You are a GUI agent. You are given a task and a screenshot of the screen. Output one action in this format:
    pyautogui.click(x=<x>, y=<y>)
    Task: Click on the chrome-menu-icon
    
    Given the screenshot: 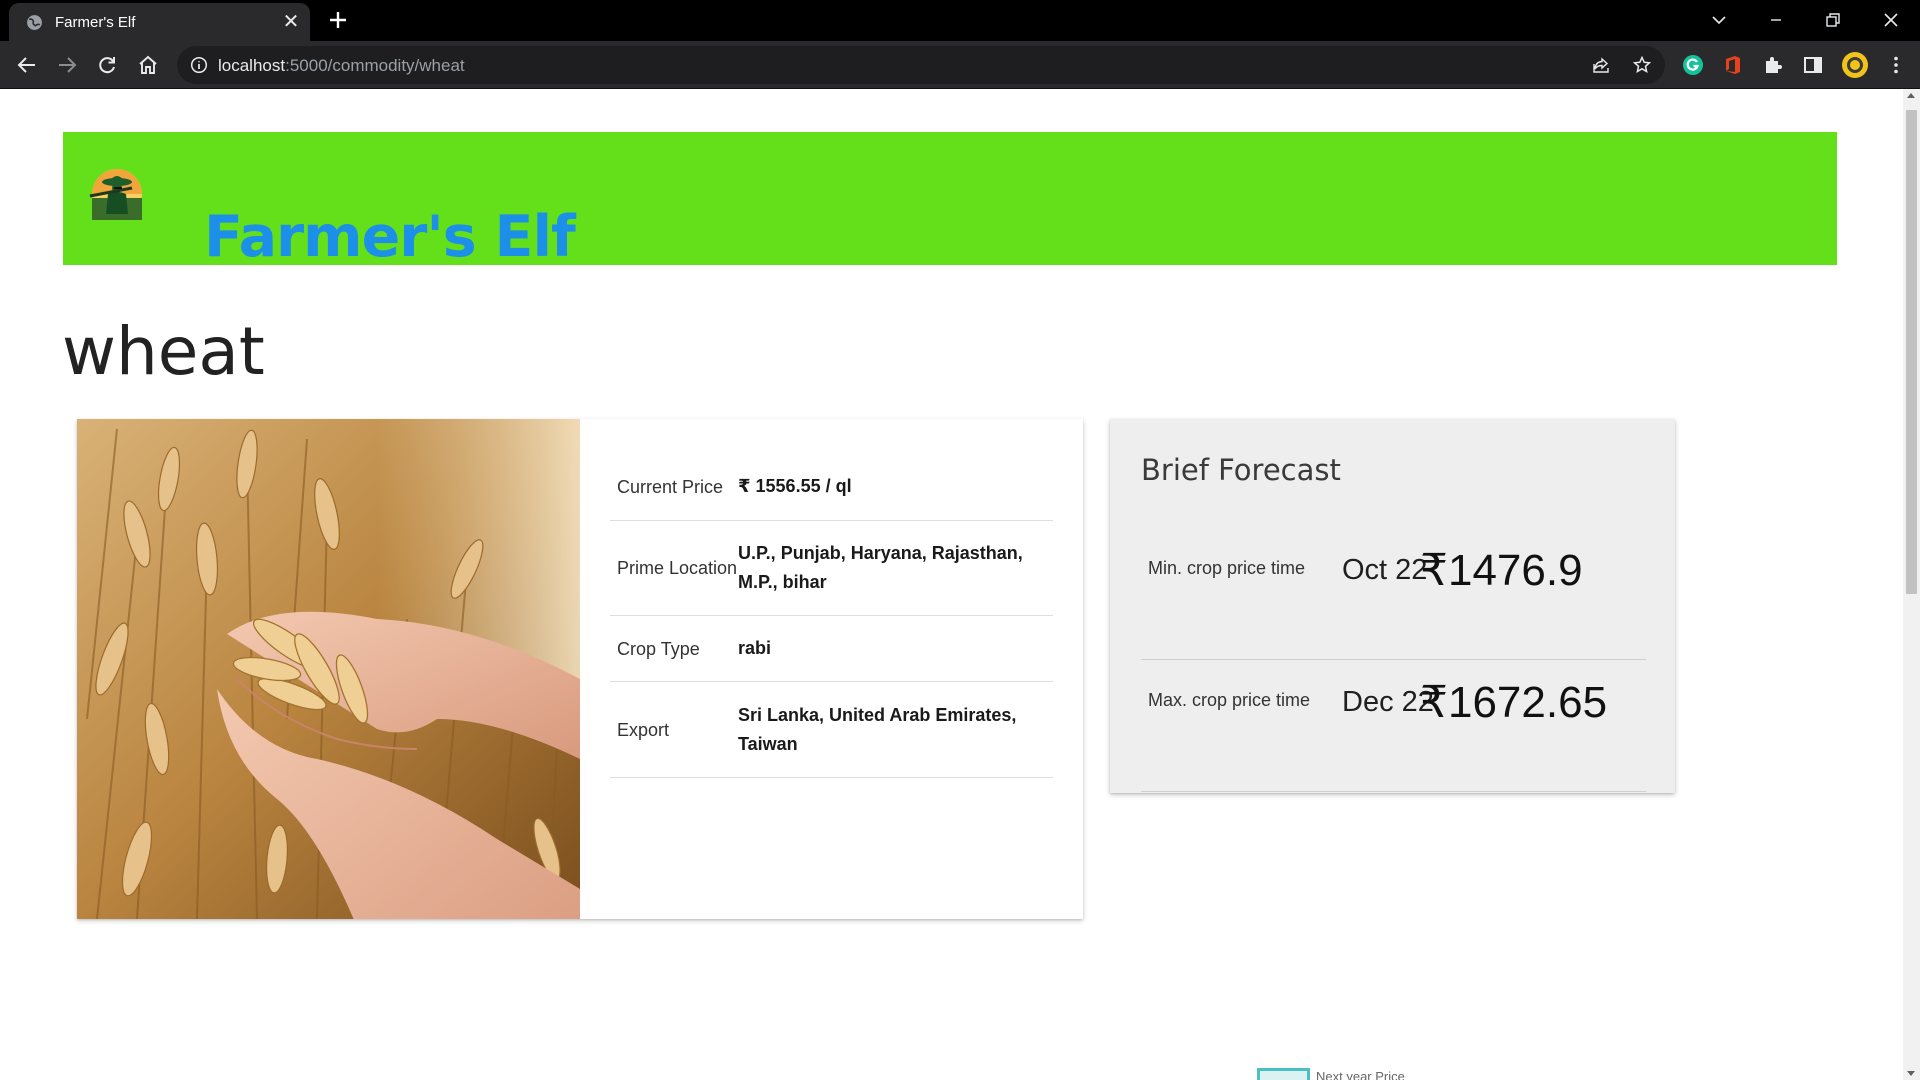 What is the action you would take?
    pyautogui.click(x=1896, y=65)
    